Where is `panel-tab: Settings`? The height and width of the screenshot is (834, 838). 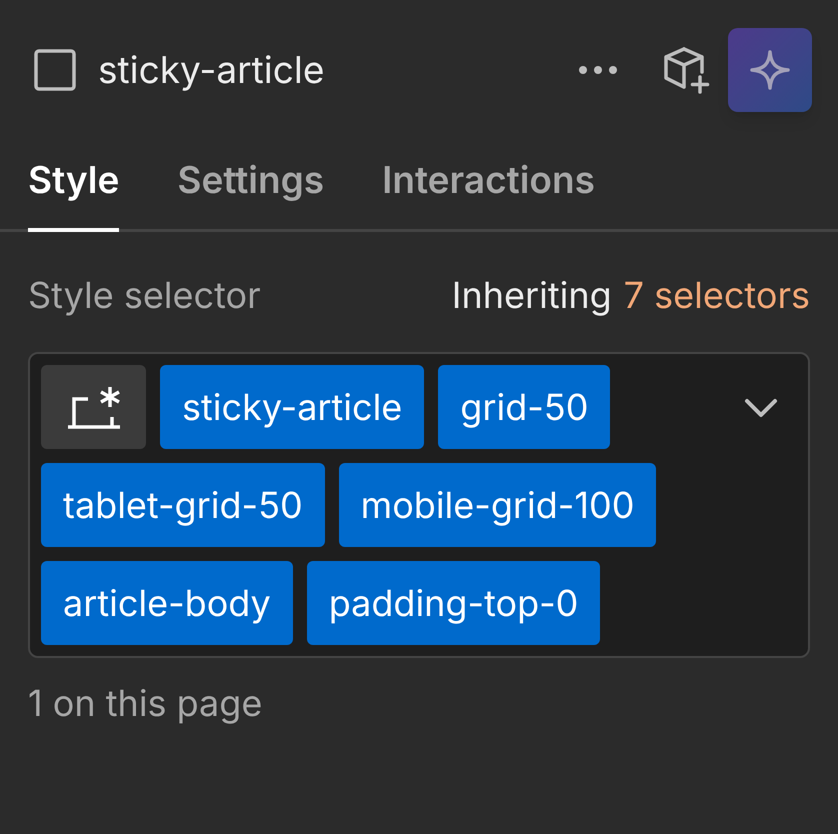 panel-tab: Settings is located at coordinates (250, 196).